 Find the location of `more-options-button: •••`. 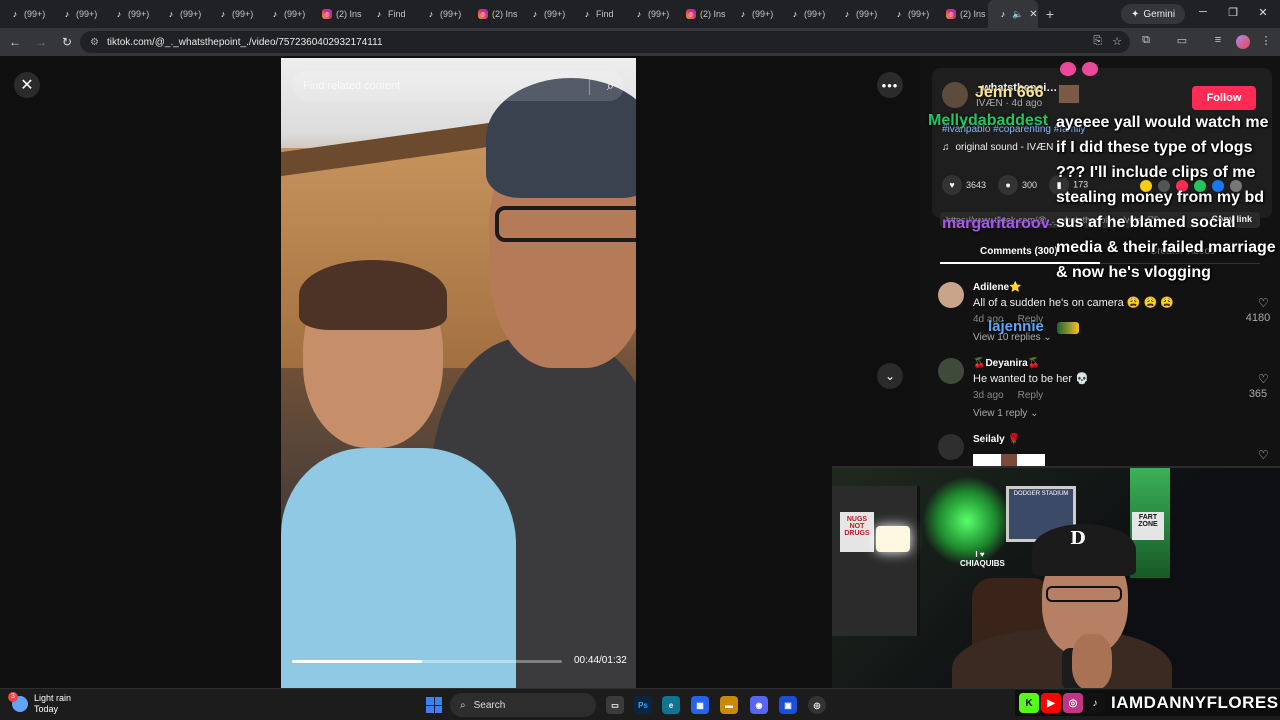

more-options-button: ••• is located at coordinates (890, 85).